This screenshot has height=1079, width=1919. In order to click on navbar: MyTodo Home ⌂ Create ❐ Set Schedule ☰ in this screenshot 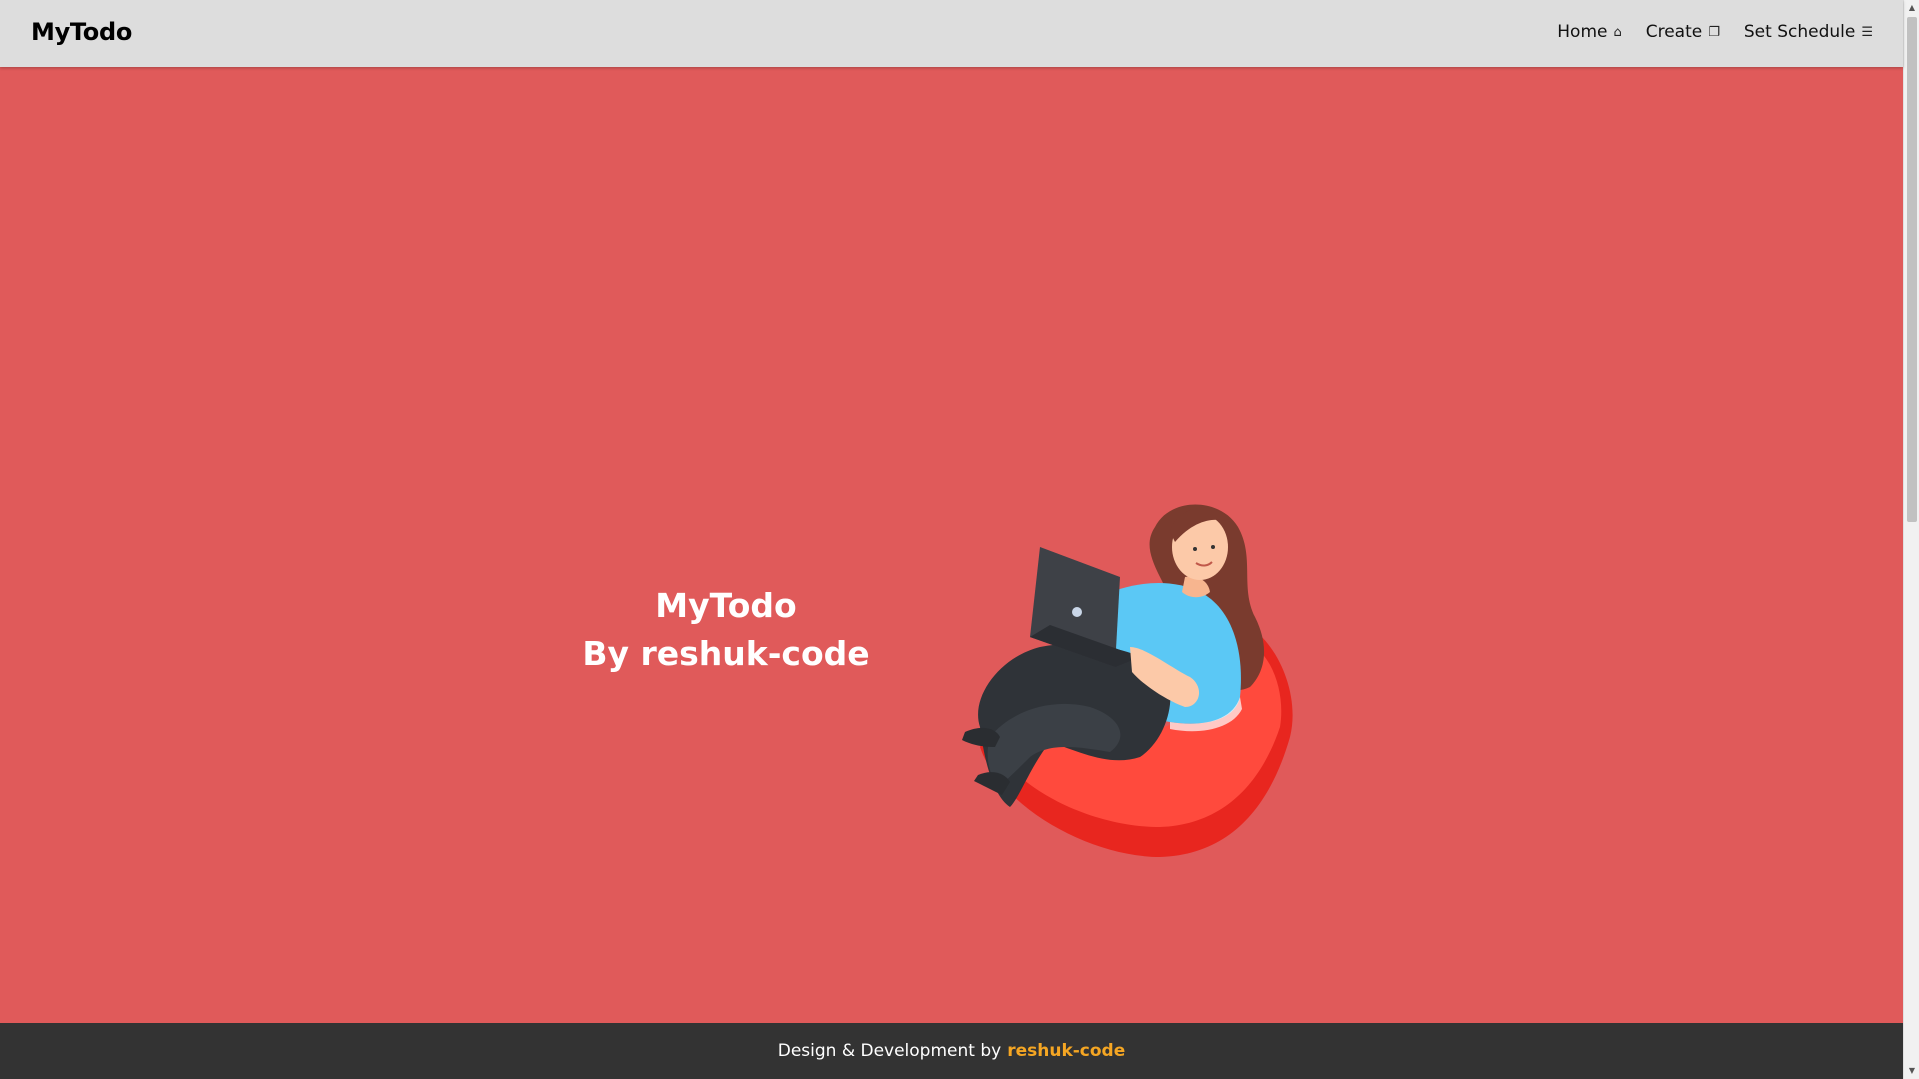, I will do `click(951, 33)`.